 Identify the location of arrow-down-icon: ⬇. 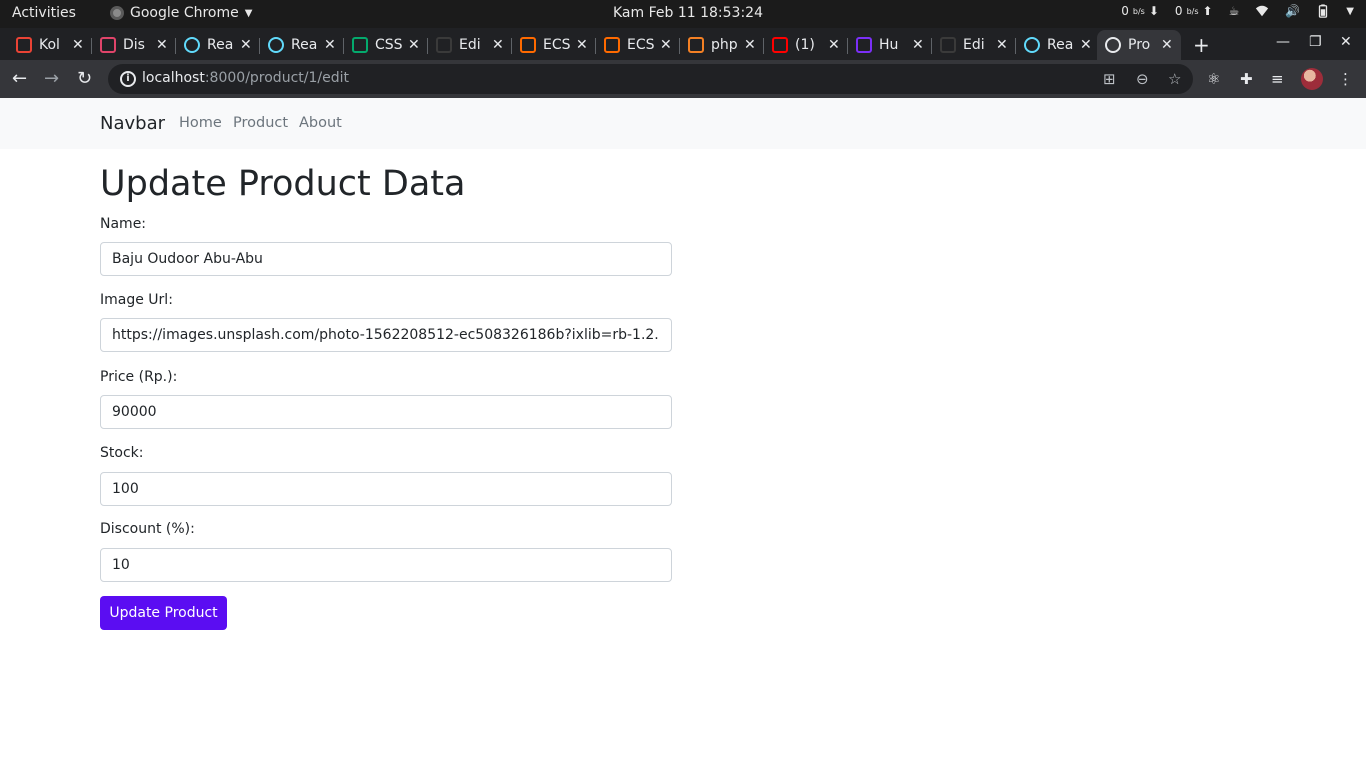
(1153, 11).